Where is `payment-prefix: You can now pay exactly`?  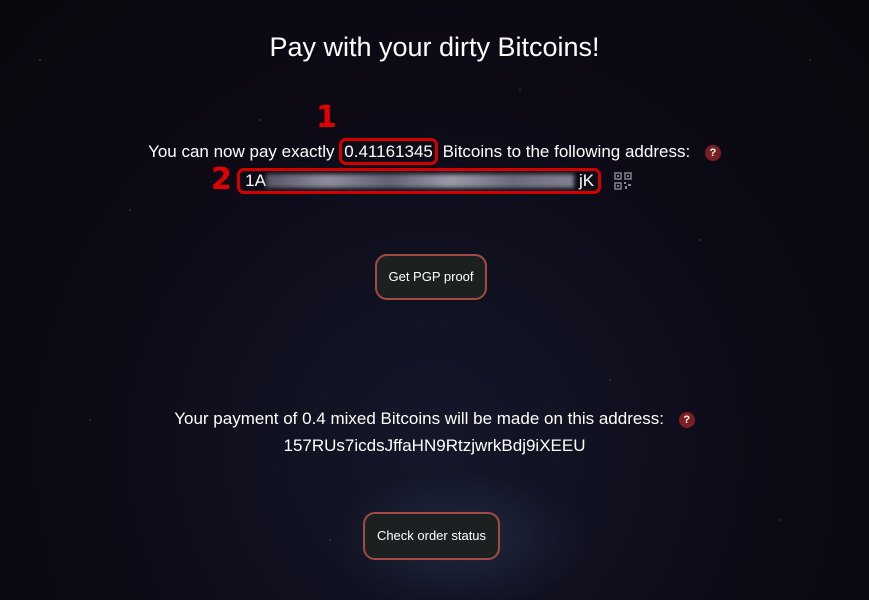
payment-prefix: You can now pay exactly is located at coordinates (241, 151).